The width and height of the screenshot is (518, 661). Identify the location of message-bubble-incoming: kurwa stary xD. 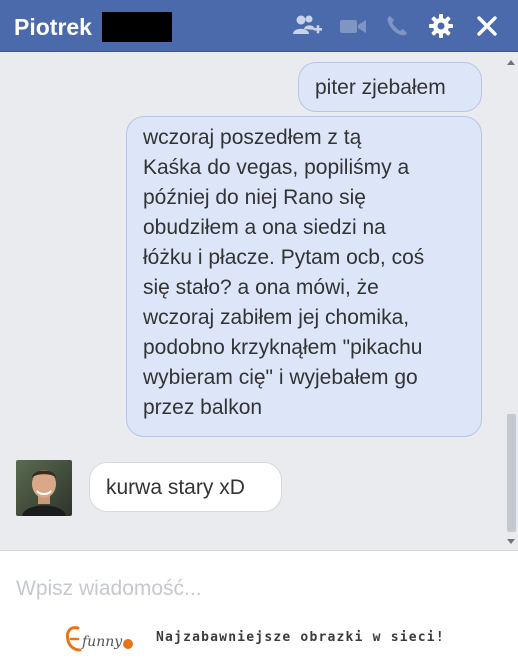
(185, 487).